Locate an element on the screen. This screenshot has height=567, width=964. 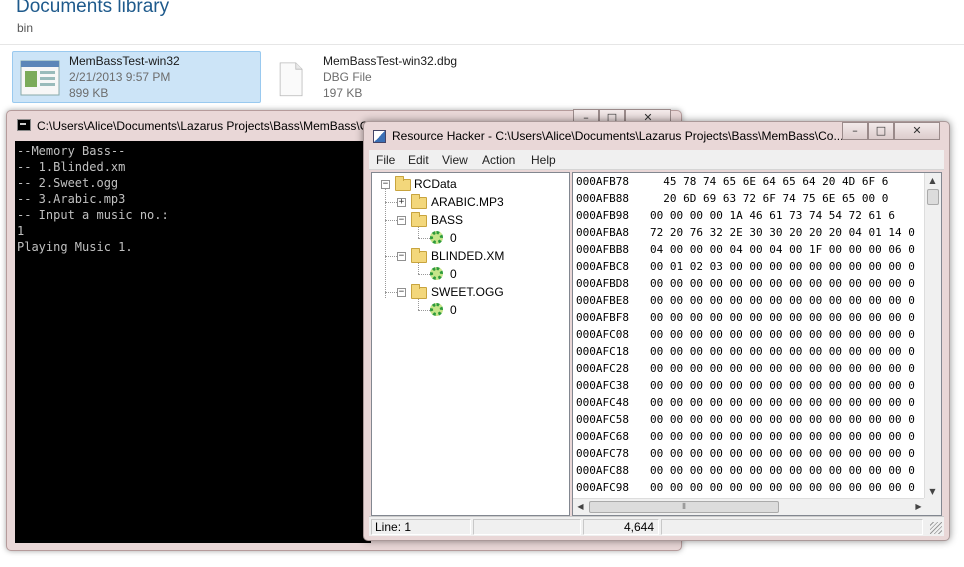
file-type: DBG File is located at coordinates (347, 77).